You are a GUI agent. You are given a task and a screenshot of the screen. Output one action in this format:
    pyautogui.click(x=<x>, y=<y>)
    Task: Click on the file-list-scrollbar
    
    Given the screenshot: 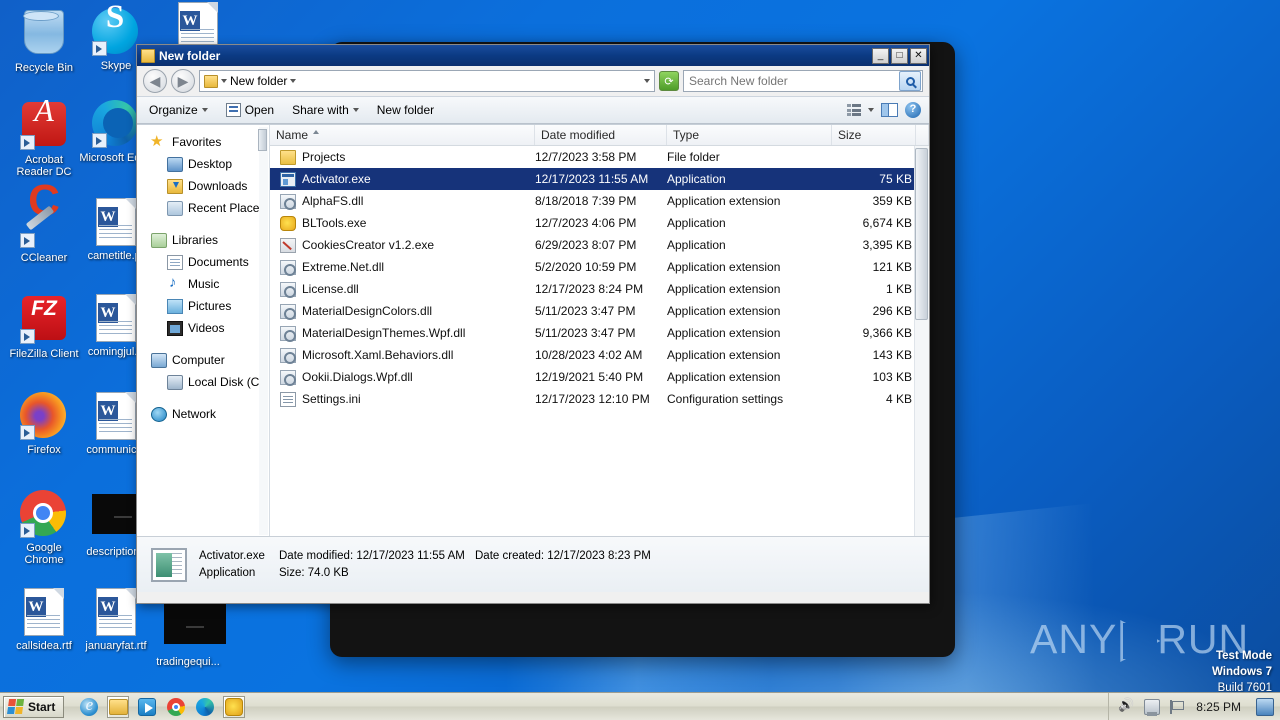 What is the action you would take?
    pyautogui.click(x=921, y=341)
    